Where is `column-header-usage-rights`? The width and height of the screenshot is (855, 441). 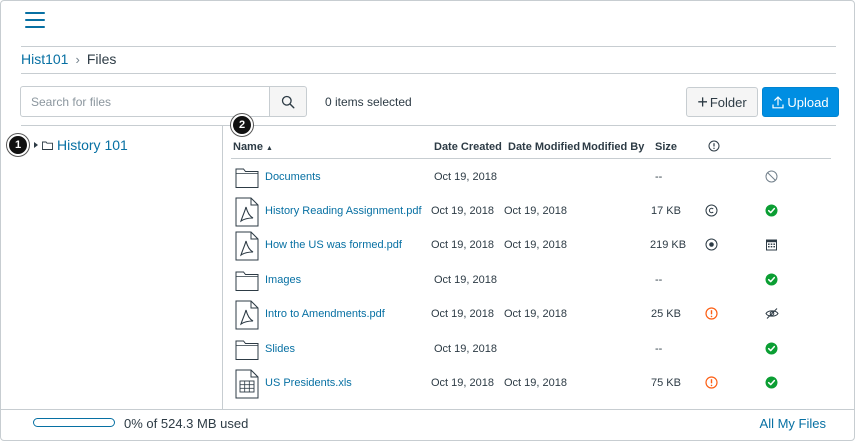
column-header-usage-rights is located at coordinates (714, 147).